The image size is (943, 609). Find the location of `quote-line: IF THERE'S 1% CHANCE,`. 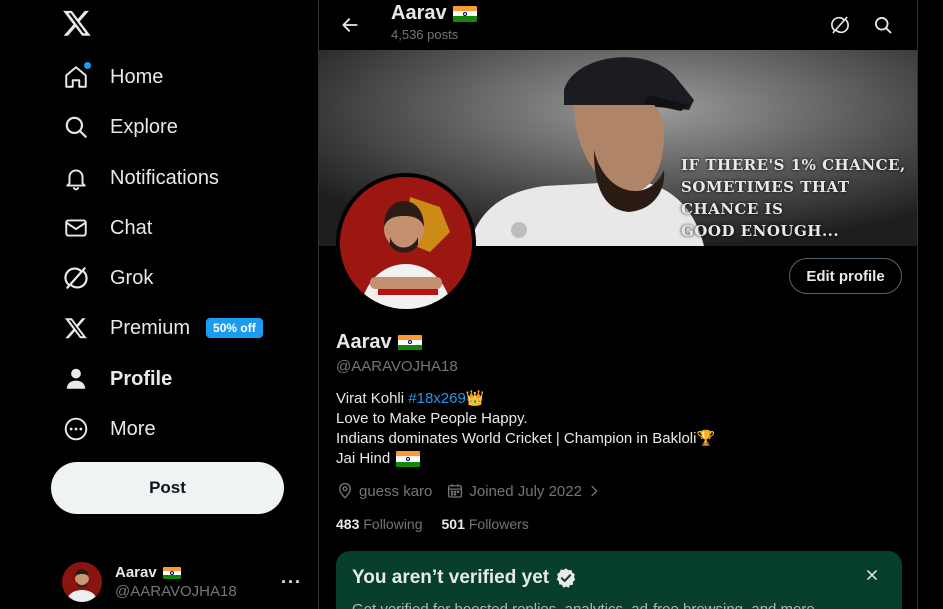

quote-line: IF THERE'S 1% CHANCE, is located at coordinates (793, 165).